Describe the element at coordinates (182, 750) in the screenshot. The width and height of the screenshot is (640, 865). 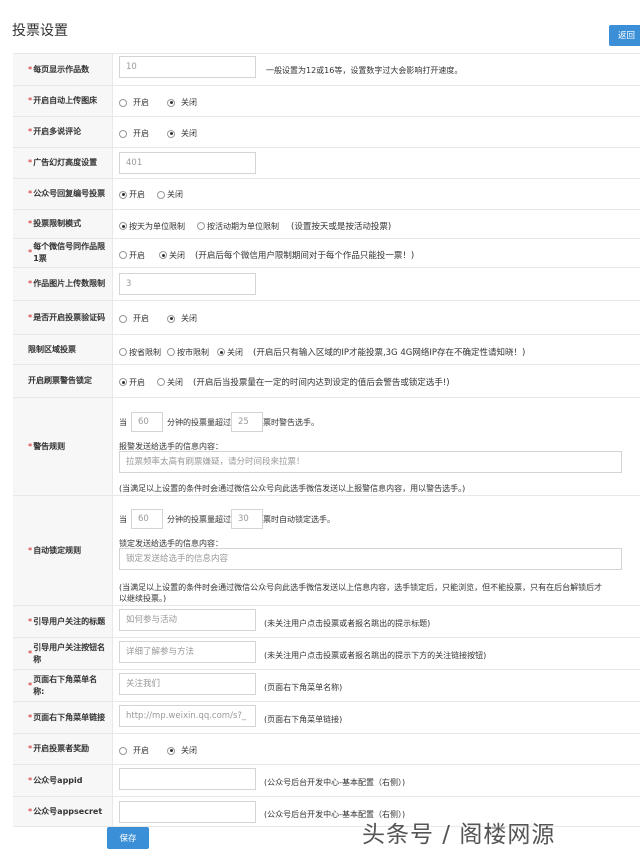
I see `reward-off-radio: 关闭` at that location.